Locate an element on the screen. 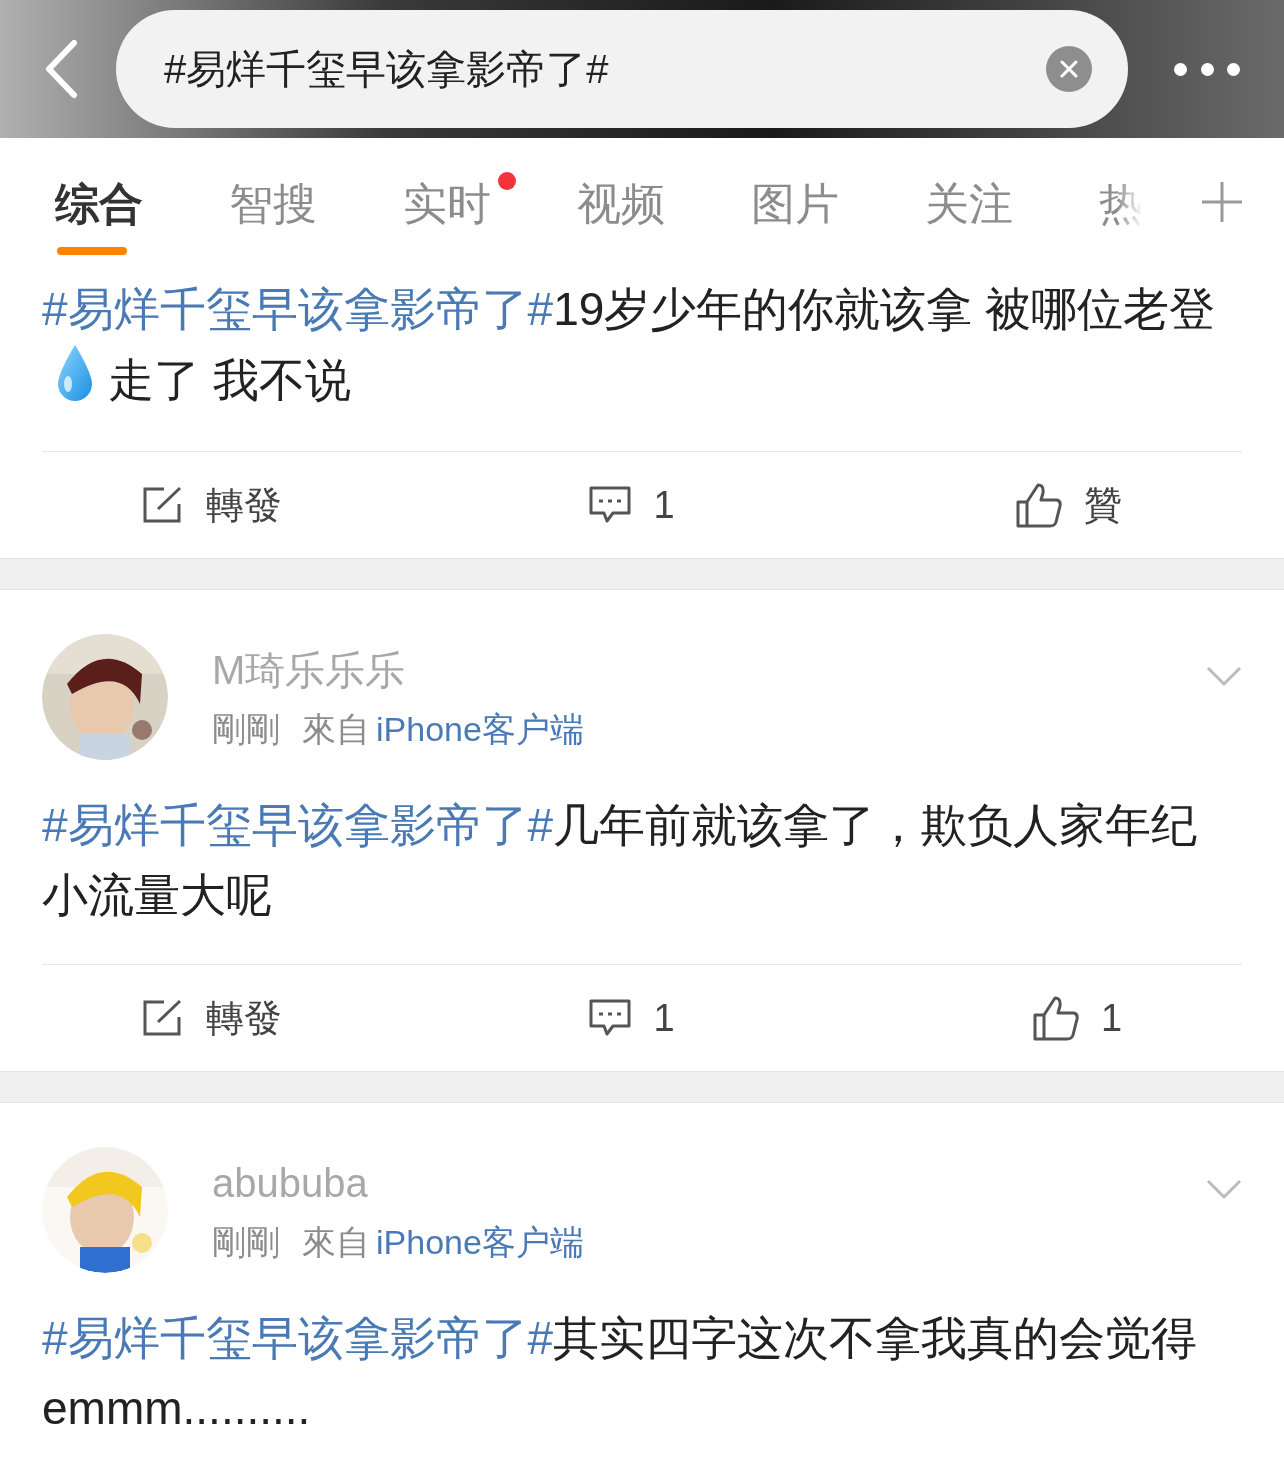  clear-button is located at coordinates (1069, 69).